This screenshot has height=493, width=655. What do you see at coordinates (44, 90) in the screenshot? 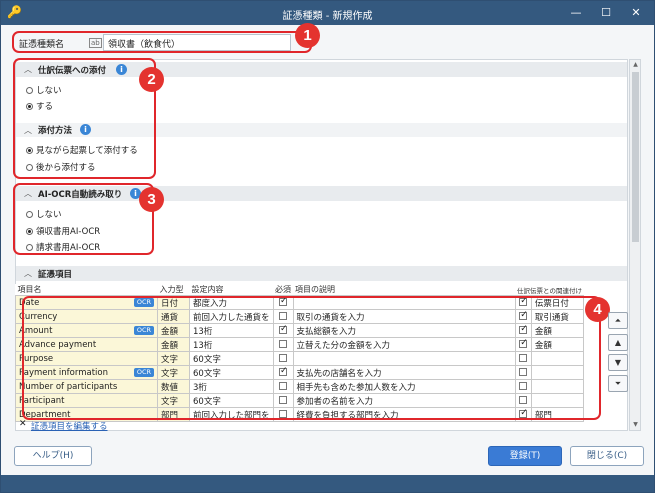
I see `radio-attach-no: しない` at bounding box center [44, 90].